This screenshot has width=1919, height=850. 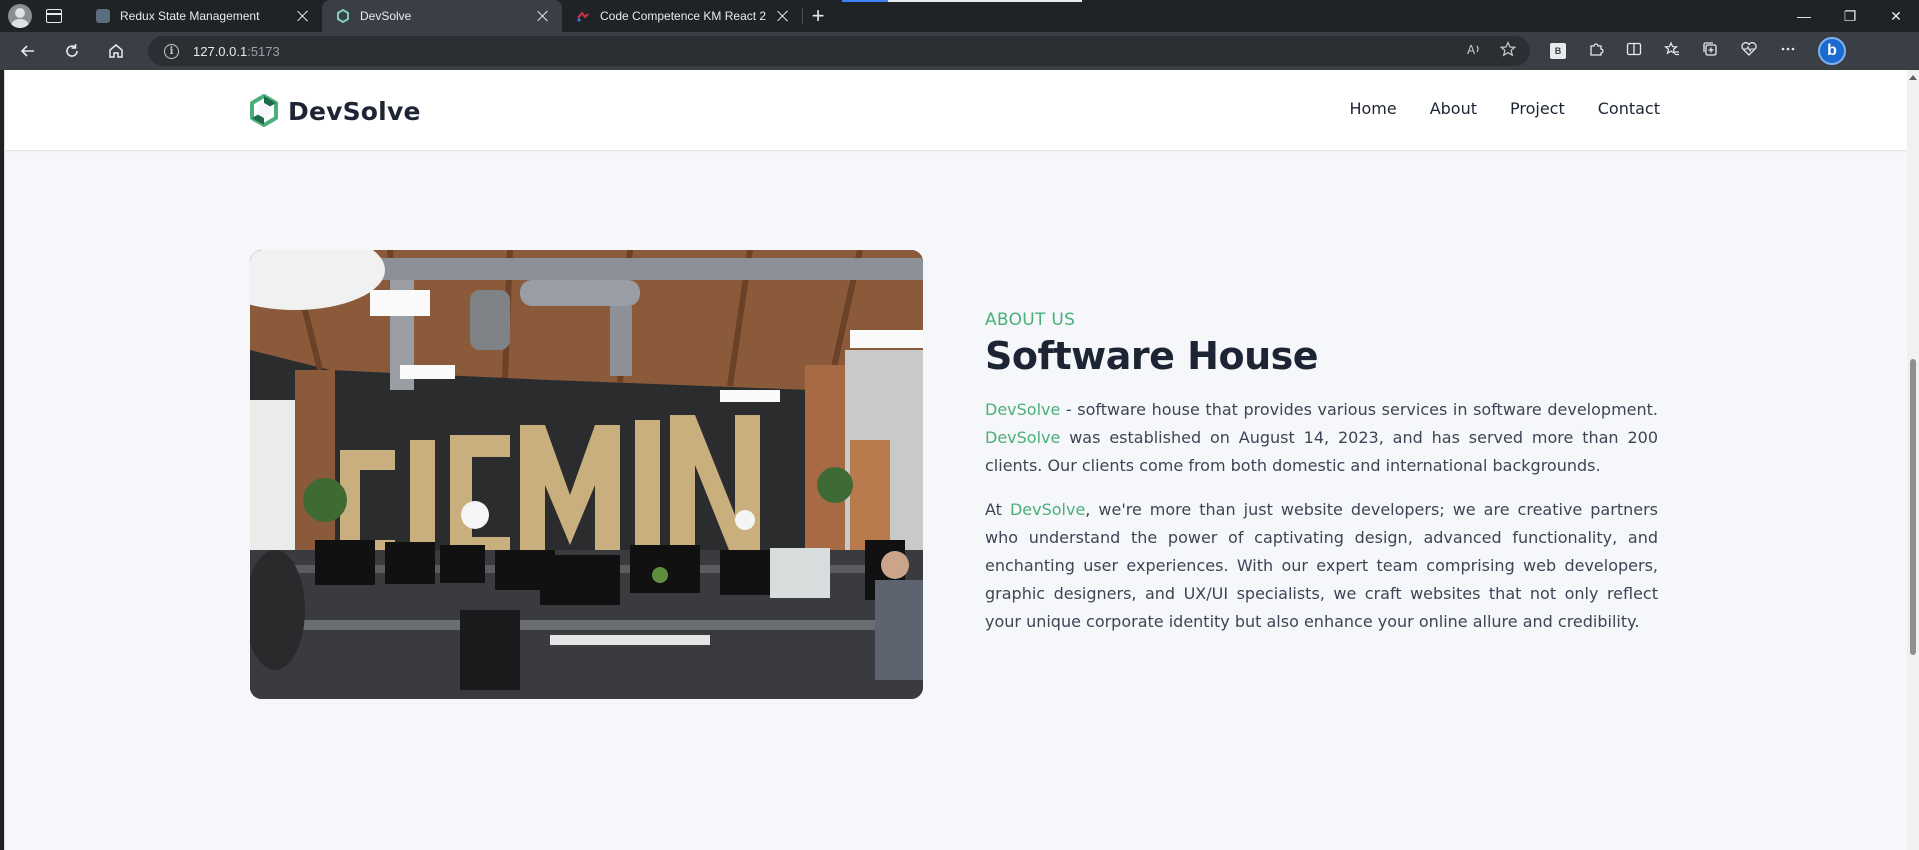 I want to click on tab-code-competence: Code Competence KM React 2 -, so click(x=682, y=16).